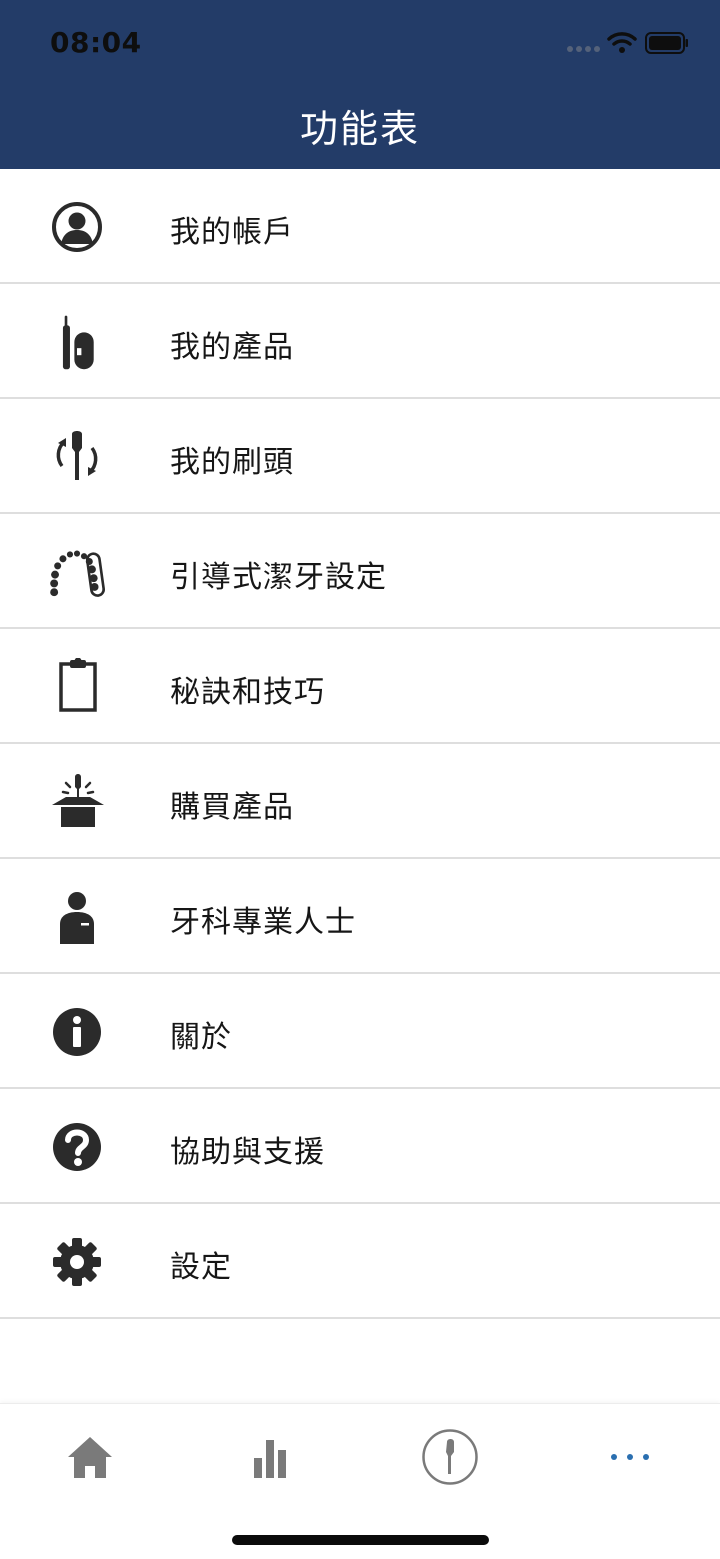 The width and height of the screenshot is (720, 1559). I want to click on tab-bar, so click(360, 1481).